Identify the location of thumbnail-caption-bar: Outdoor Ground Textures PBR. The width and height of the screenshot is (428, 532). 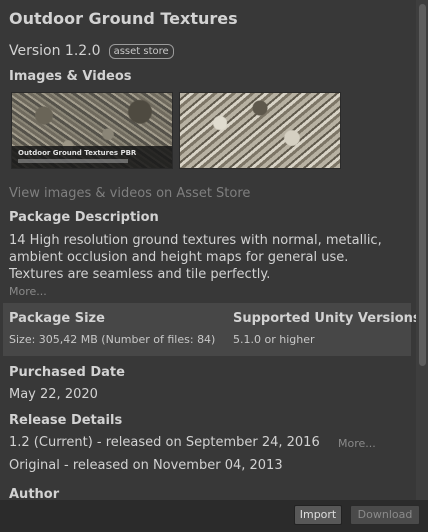
(92, 157).